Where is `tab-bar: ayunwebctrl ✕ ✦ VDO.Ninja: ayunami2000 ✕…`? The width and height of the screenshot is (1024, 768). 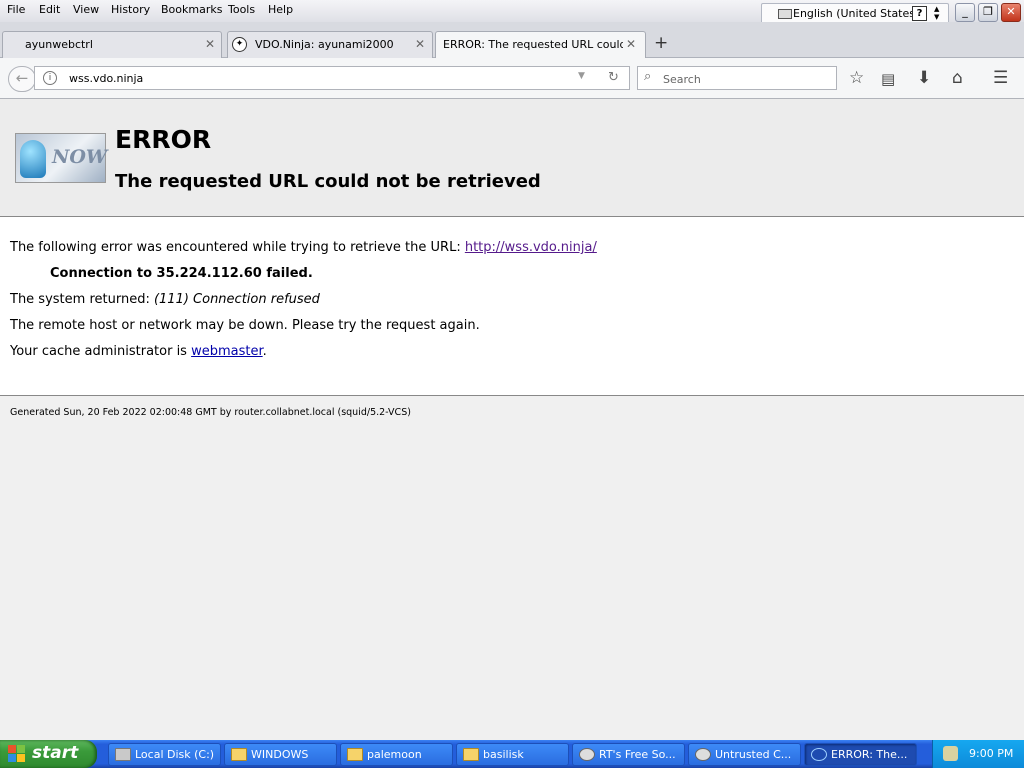
tab-bar: ayunwebctrl ✕ ✦ VDO.Ninja: ayunami2000 ✕… is located at coordinates (512, 40).